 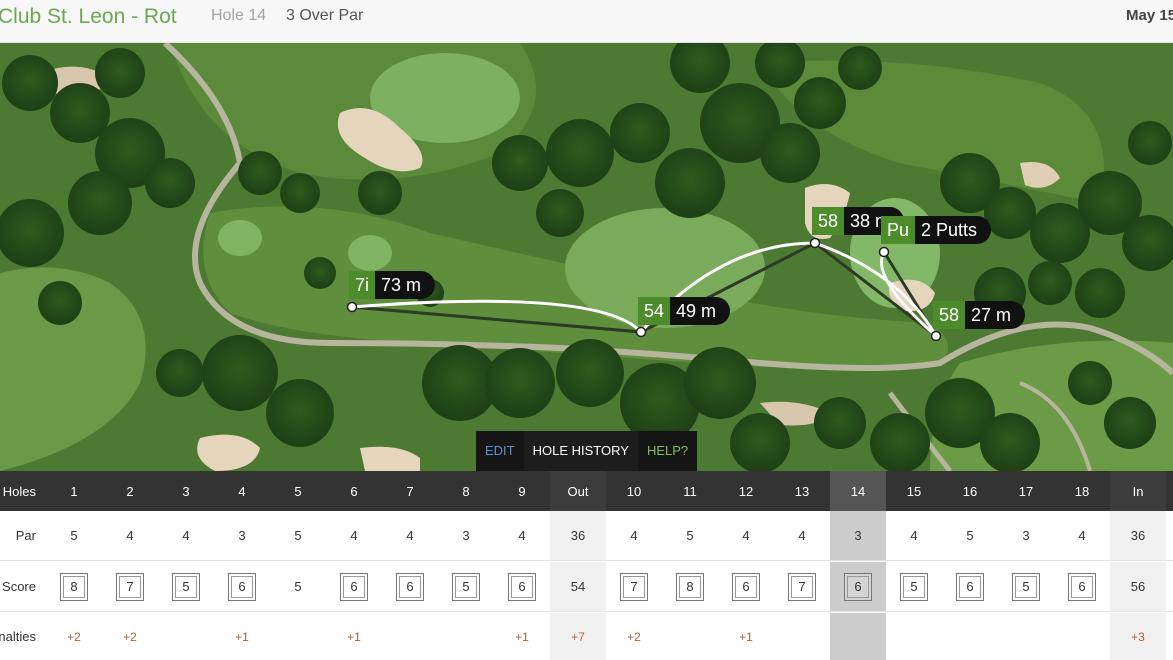 I want to click on shot-label-5: 58 27 m, so click(x=979, y=315).